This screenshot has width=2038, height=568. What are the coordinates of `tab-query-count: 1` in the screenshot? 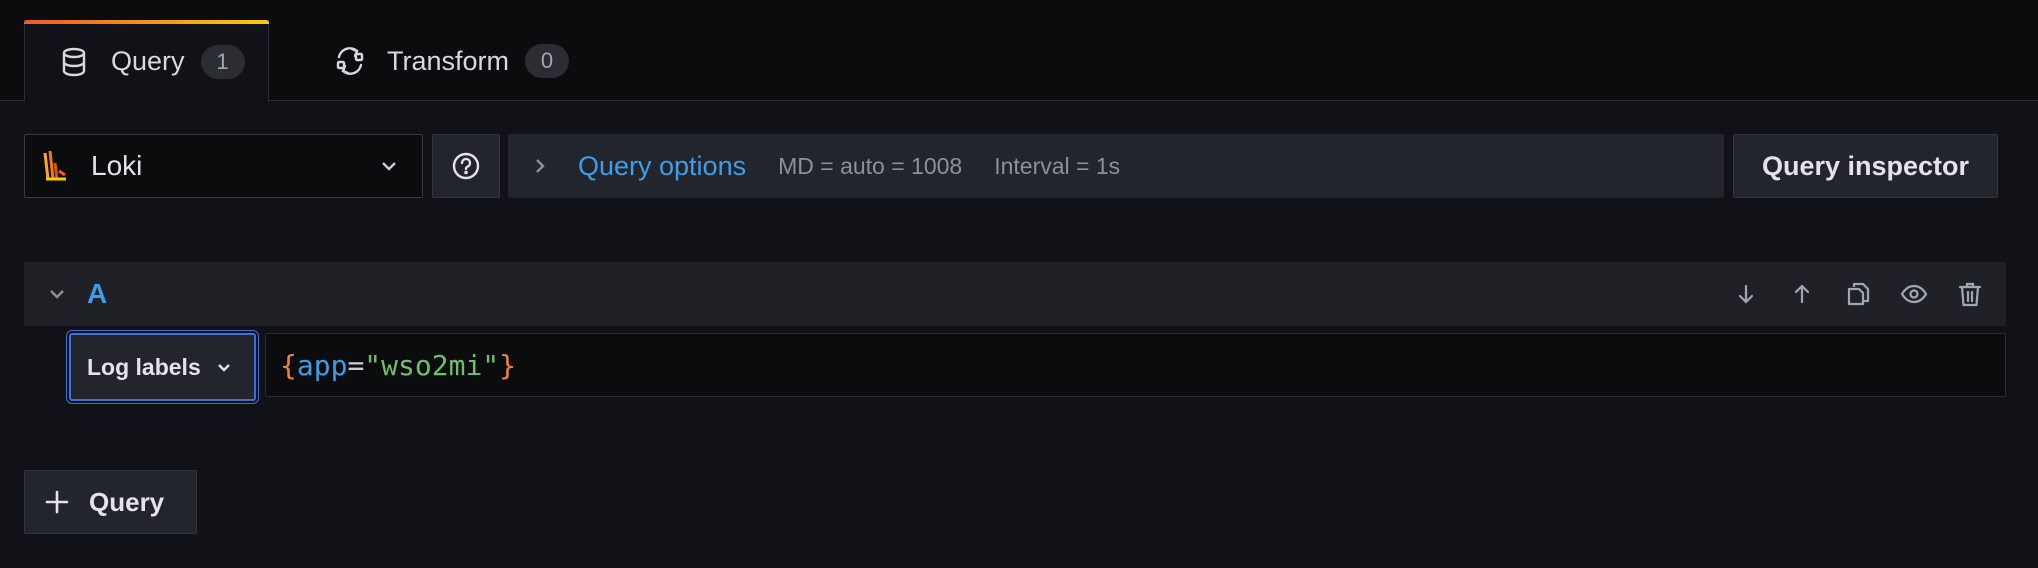 It's located at (222, 61).